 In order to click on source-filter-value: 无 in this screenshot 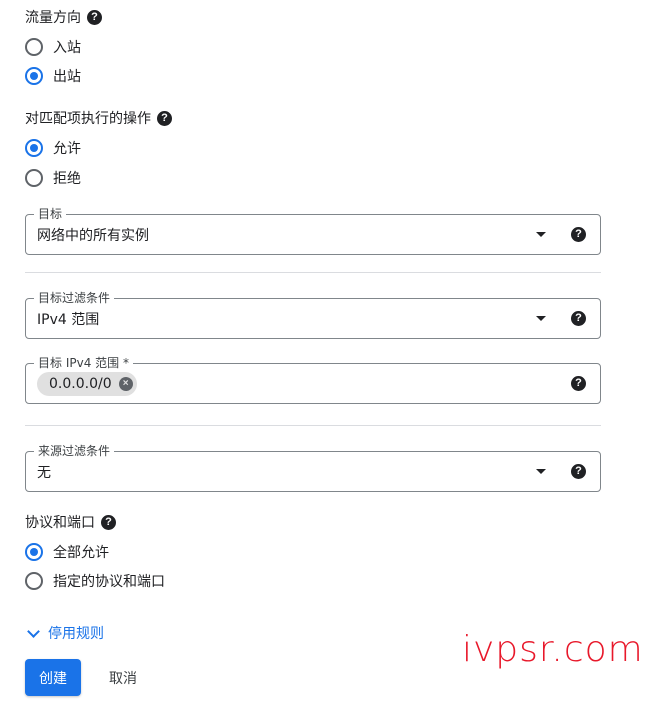, I will do `click(44, 473)`.